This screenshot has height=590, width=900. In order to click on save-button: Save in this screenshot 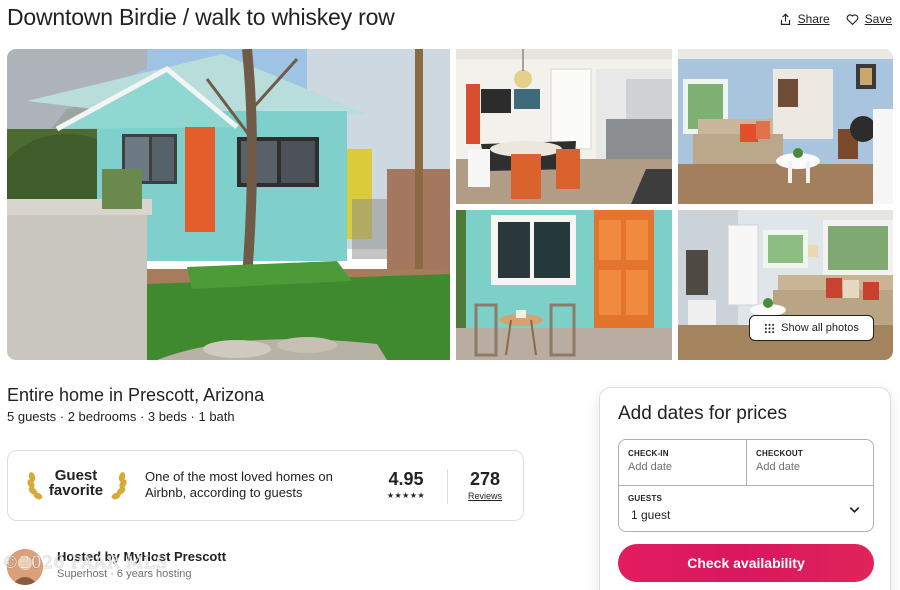, I will do `click(869, 19)`.